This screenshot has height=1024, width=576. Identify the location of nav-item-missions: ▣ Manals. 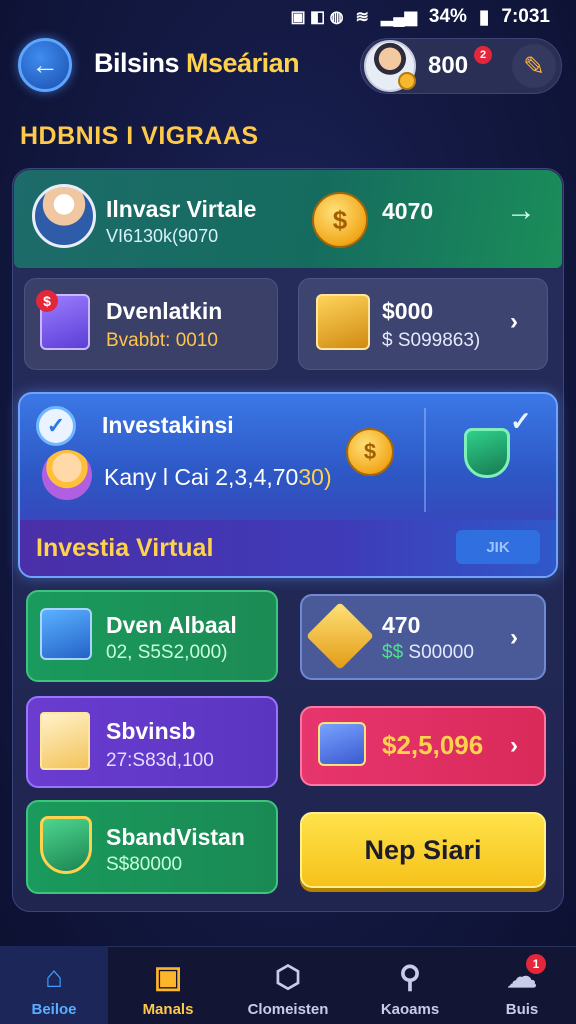
(168, 985).